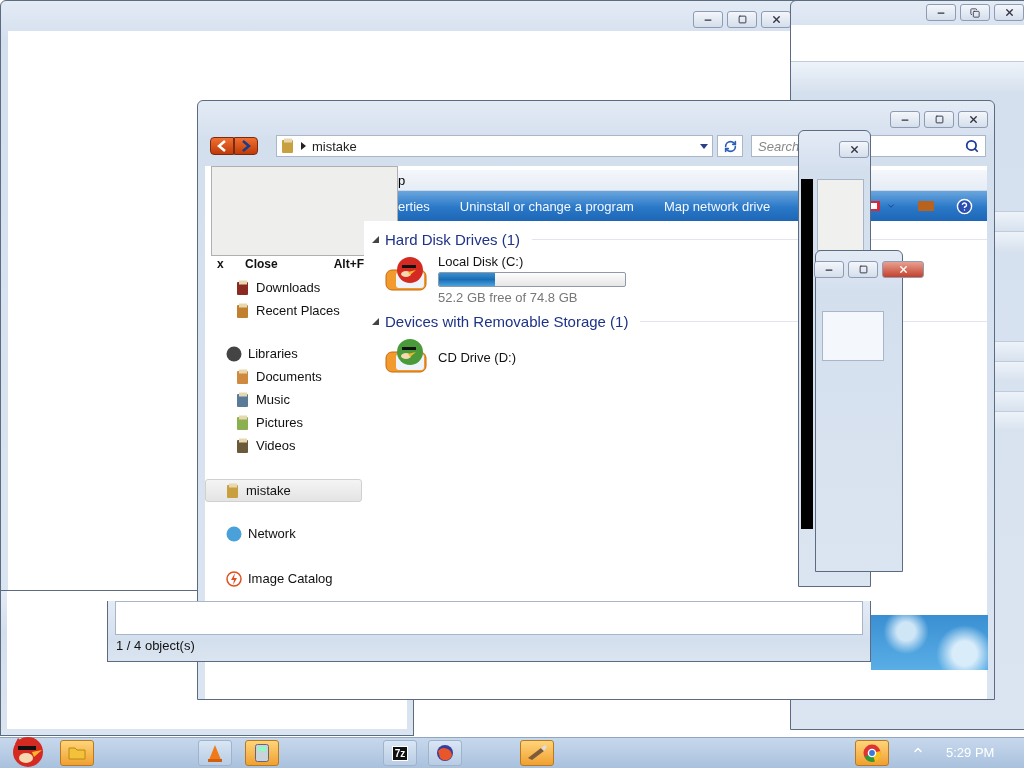 The image size is (1024, 768). What do you see at coordinates (283, 445) in the screenshot?
I see `nav-item: Videos` at bounding box center [283, 445].